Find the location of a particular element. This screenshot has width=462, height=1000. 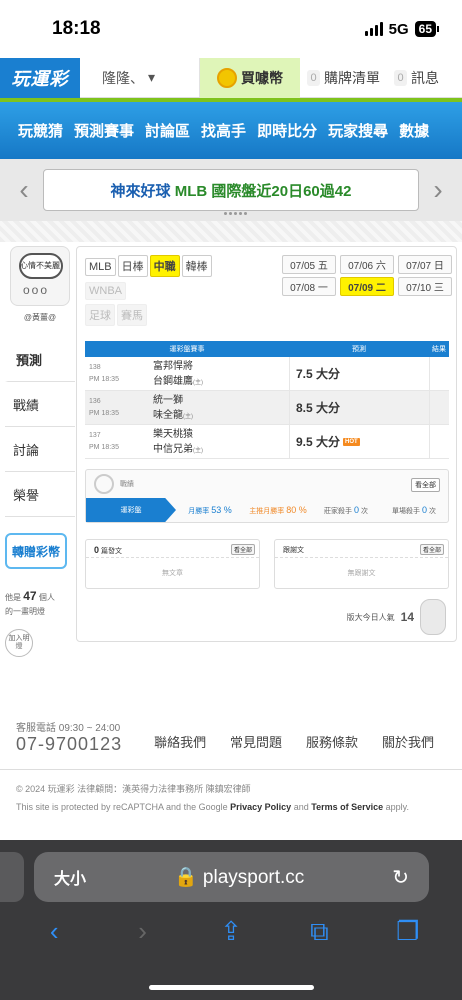

date-tab: 07/09 二 is located at coordinates (367, 286).